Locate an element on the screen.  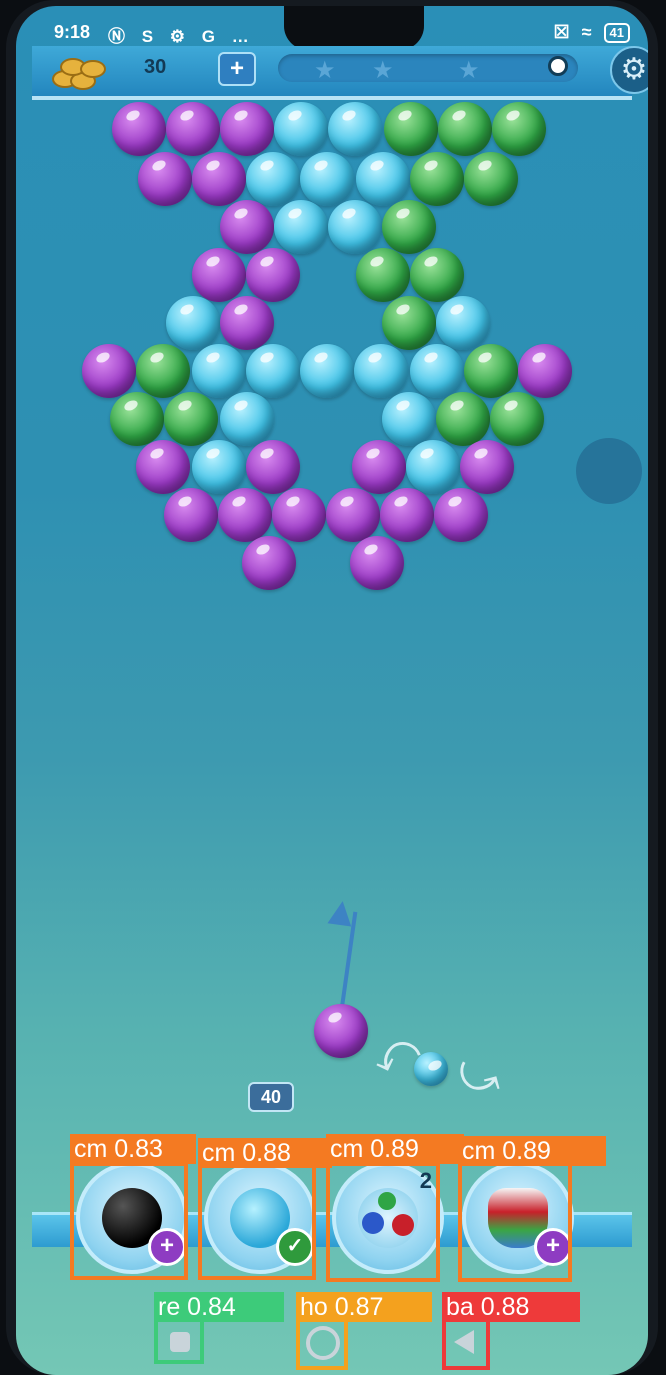
floating-overlay-button is located at coordinates (609, 471).